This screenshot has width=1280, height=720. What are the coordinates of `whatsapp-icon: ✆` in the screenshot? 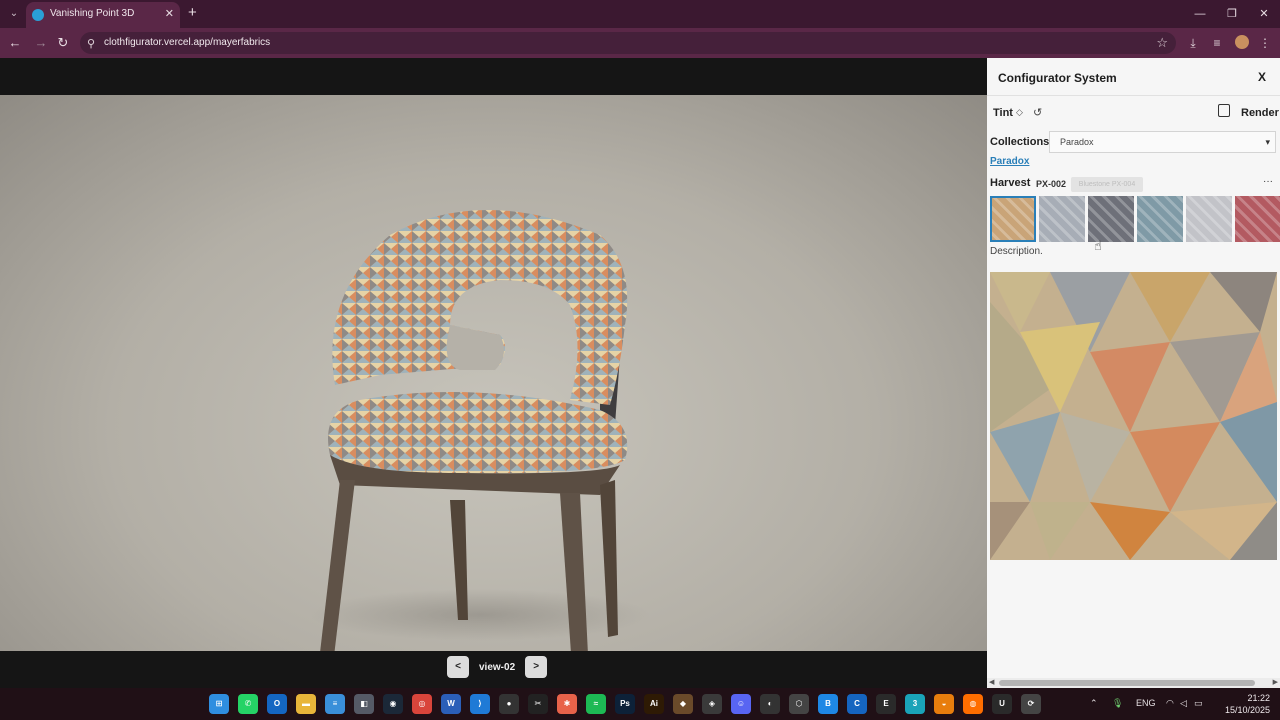 It's located at (248, 704).